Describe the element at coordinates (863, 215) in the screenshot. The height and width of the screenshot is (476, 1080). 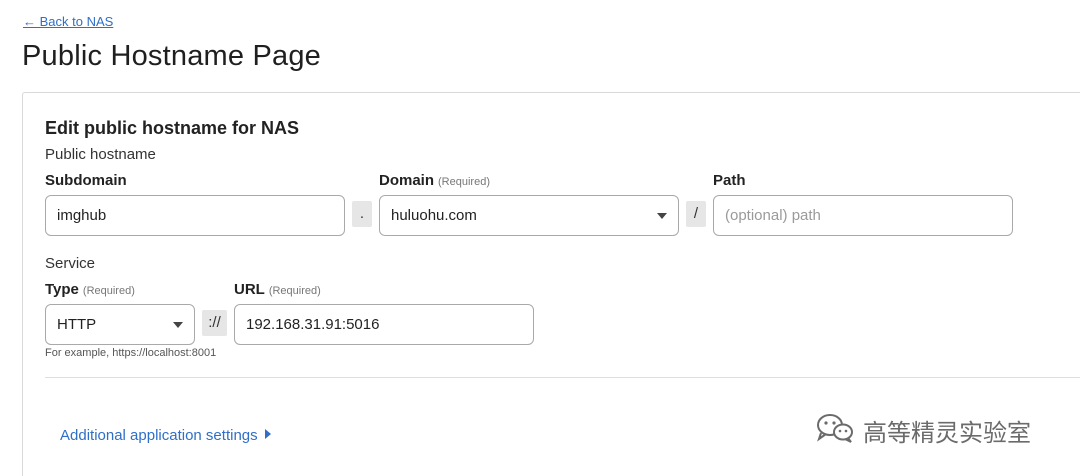
I see `path-input: (optional) path` at that location.